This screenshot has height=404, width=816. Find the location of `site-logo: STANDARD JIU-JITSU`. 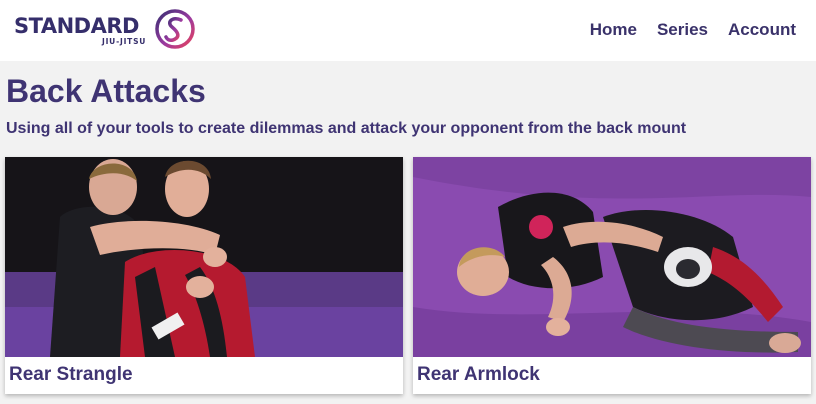

site-logo: STANDARD JIU-JITSU is located at coordinates (106, 30).